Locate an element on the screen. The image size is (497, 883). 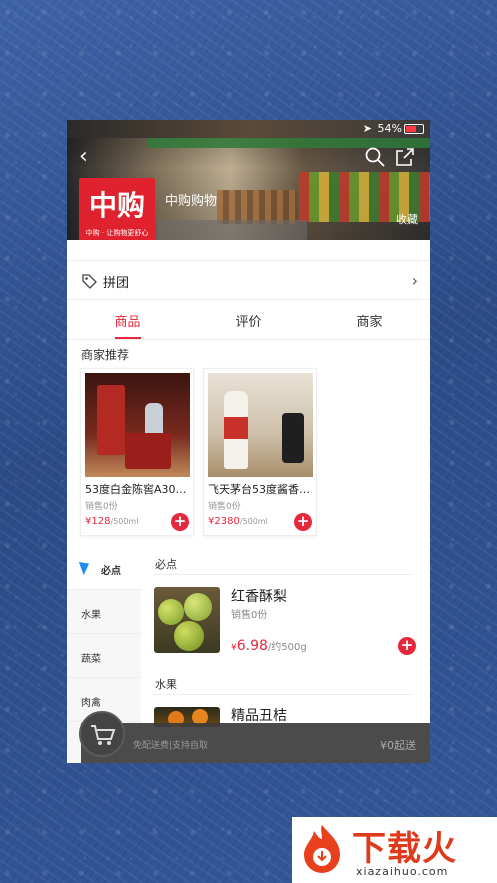
logo-slogan: 中购 · 让购物更舒心 is located at coordinates (117, 233).